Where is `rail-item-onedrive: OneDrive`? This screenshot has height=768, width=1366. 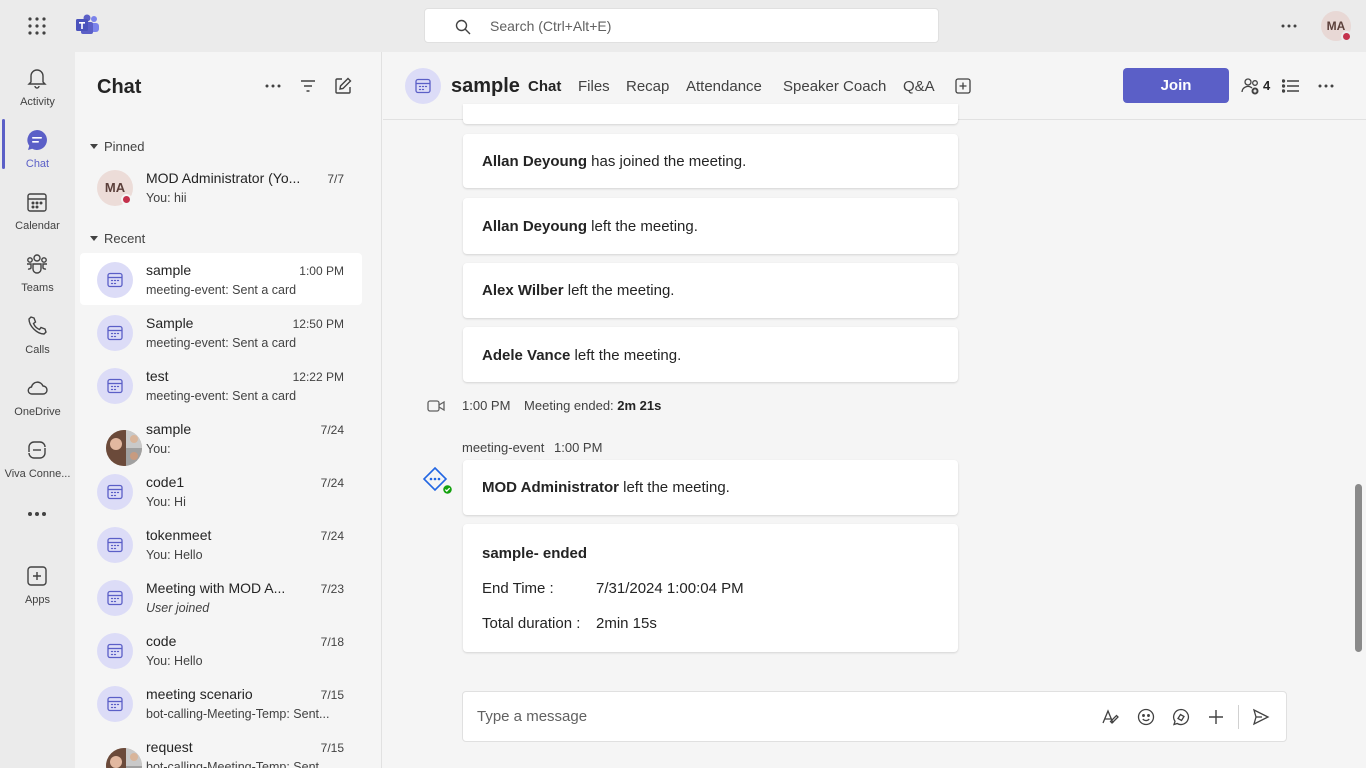
rail-item-onedrive: OneDrive is located at coordinates (37, 396).